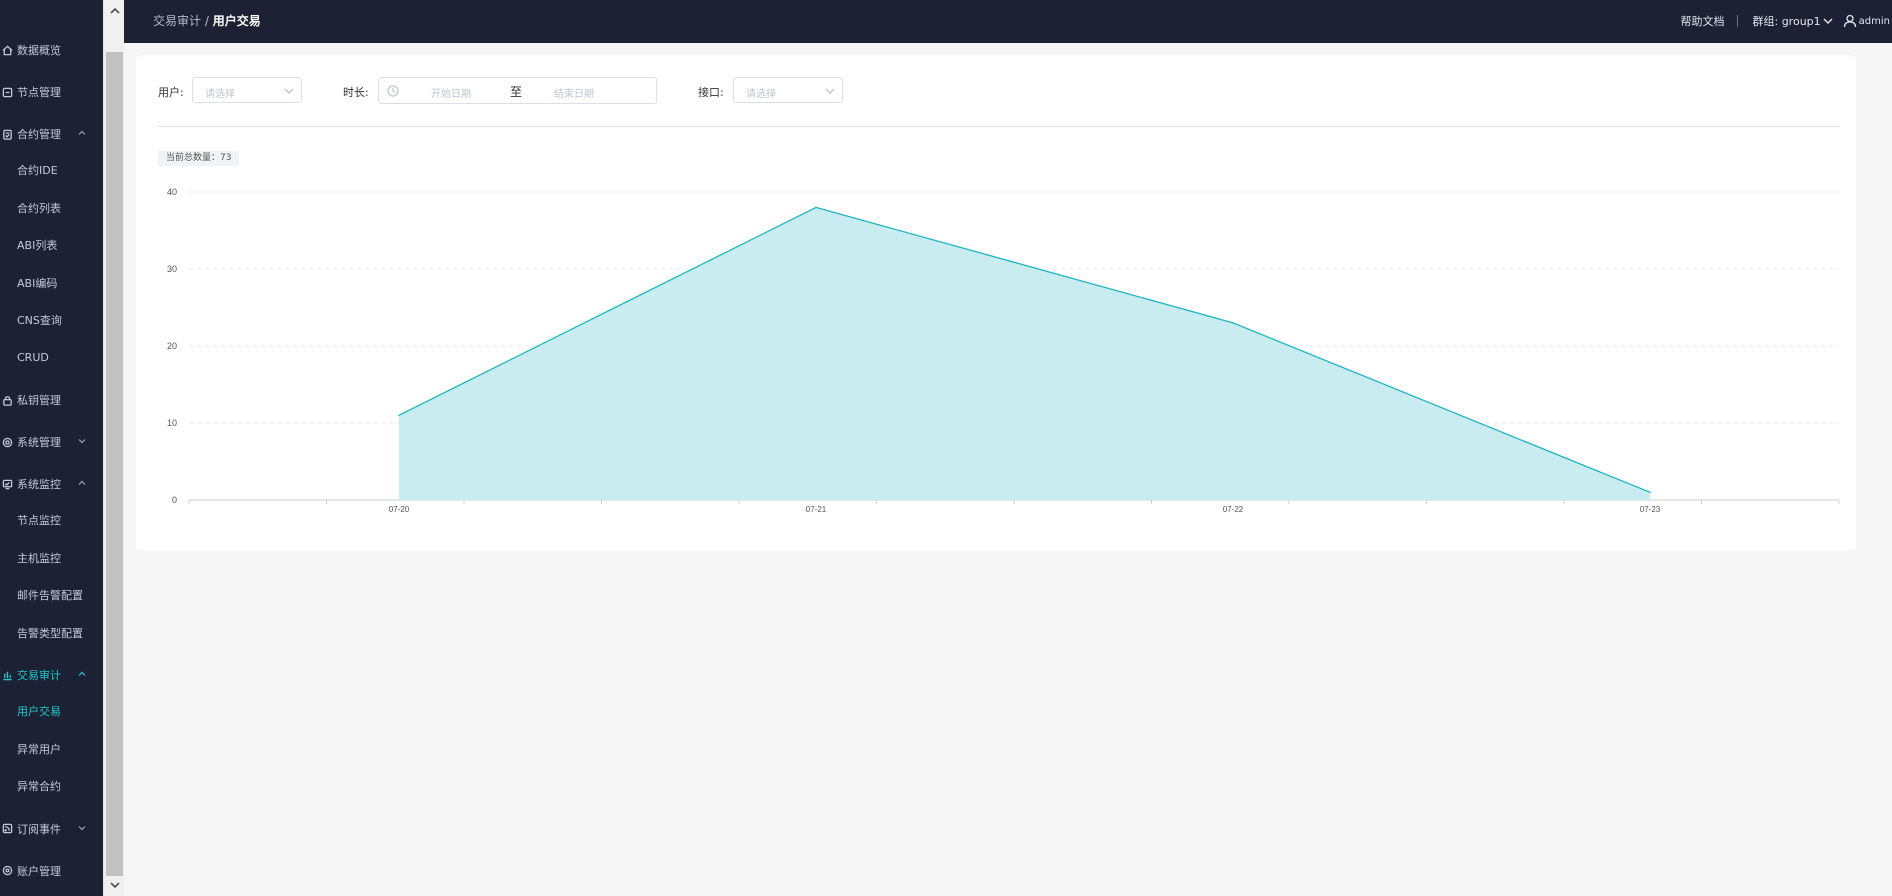 The image size is (1892, 896). I want to click on sidebar-scrollbar, so click(113, 448).